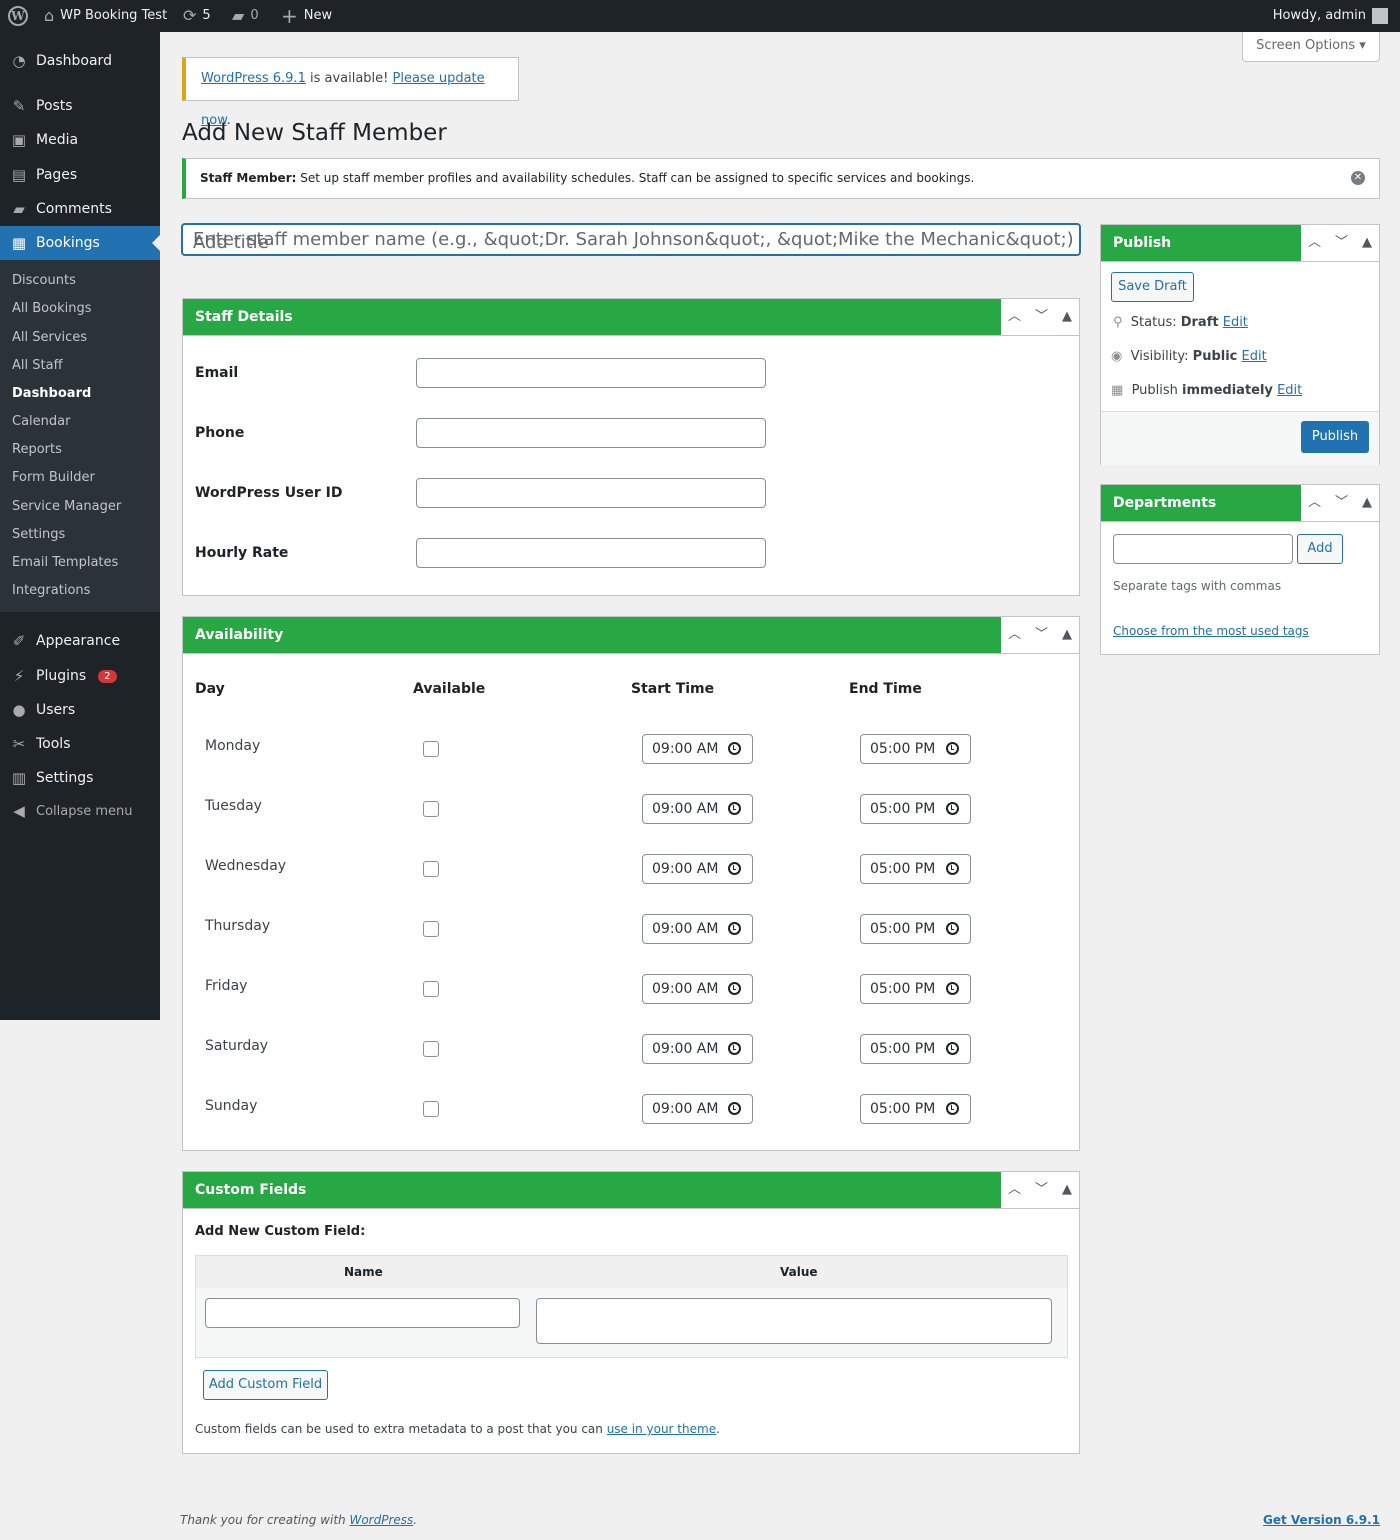 The height and width of the screenshot is (1540, 1400). Describe the element at coordinates (51, 590) in the screenshot. I see `submenu-integrations: Integrations` at that location.